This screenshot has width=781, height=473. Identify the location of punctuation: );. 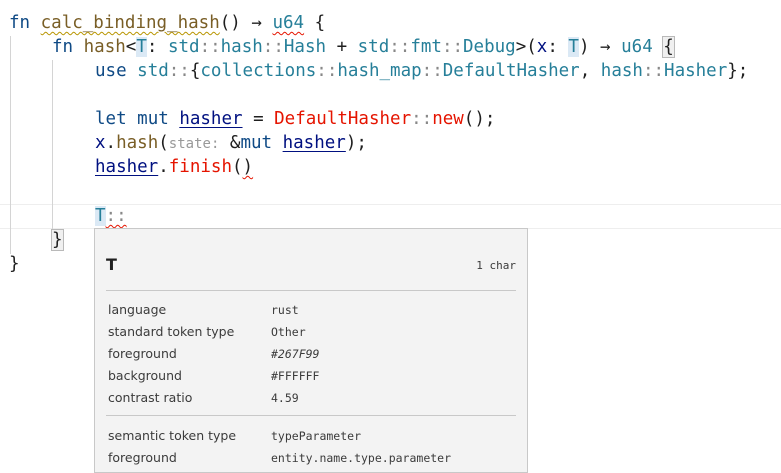
(356, 143).